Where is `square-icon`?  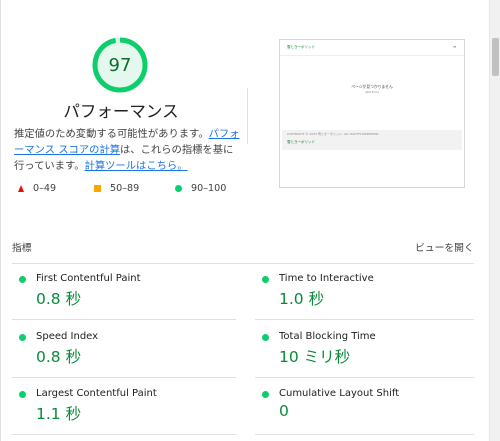
square-icon is located at coordinates (97, 188).